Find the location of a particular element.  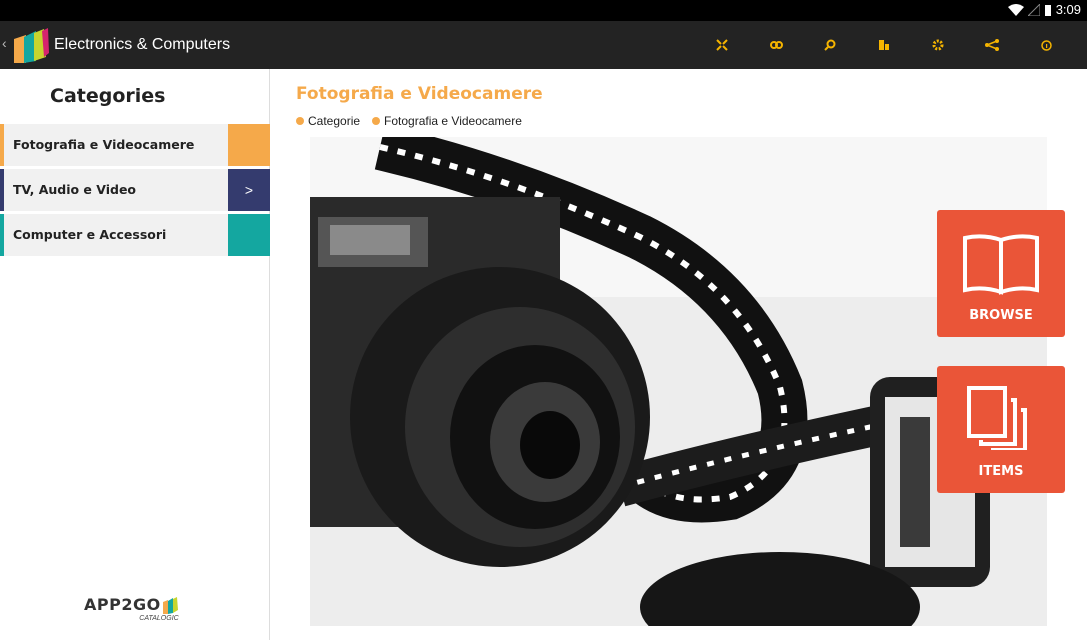

chevron-right-icon: > is located at coordinates (249, 190).